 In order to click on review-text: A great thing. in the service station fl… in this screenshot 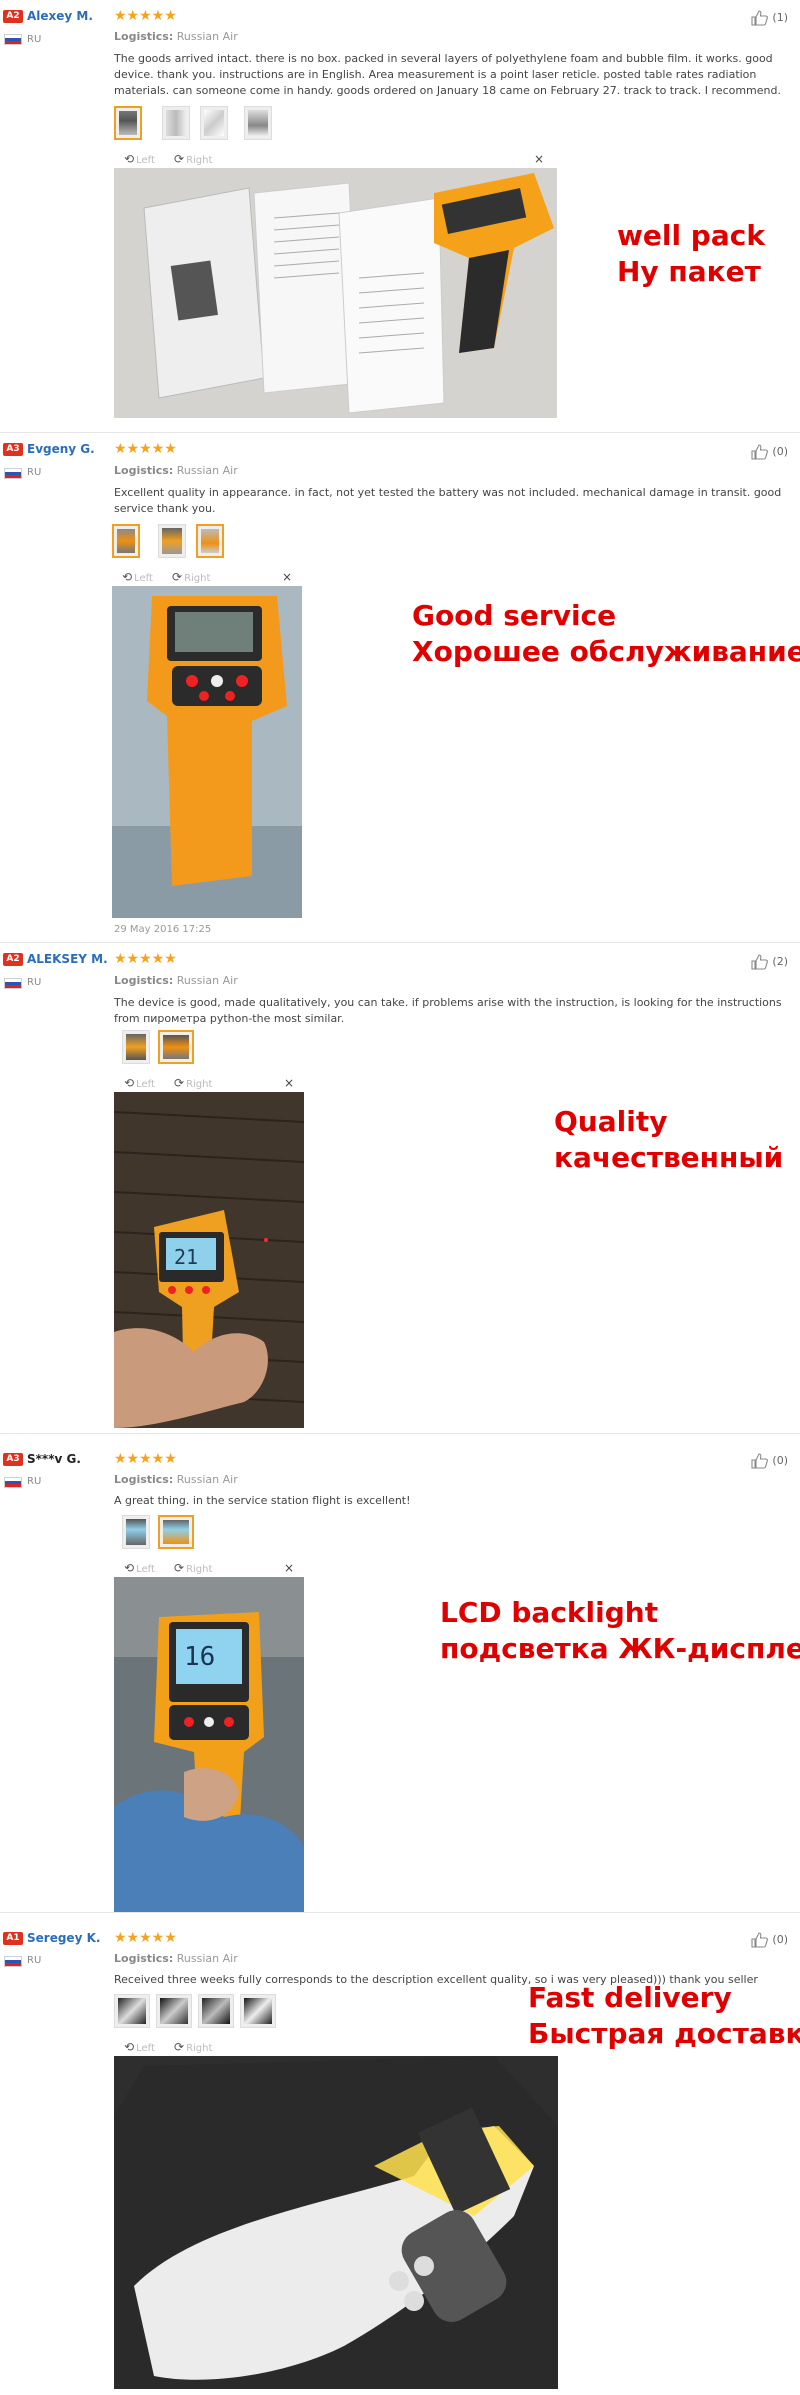, I will do `click(262, 1500)`.